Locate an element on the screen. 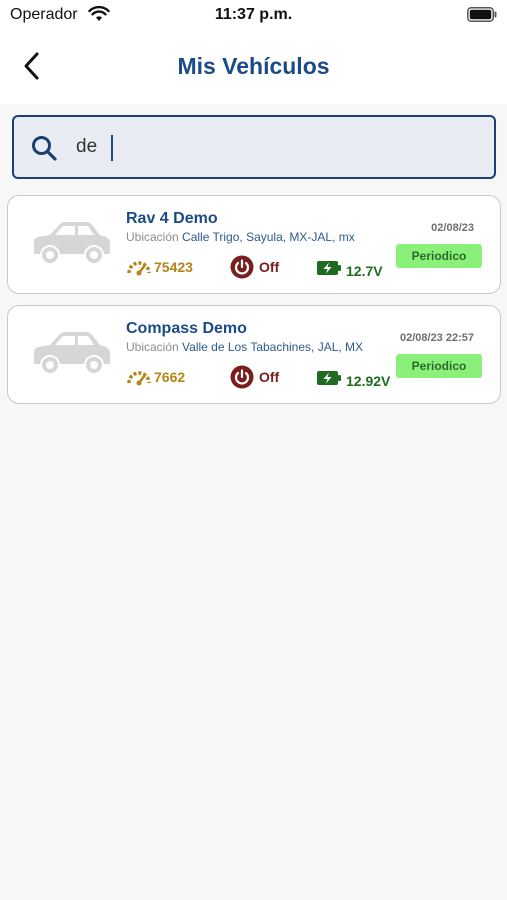 The width and height of the screenshot is (507, 900). navigation-bar: Mis Vehículos is located at coordinates (253, 66).